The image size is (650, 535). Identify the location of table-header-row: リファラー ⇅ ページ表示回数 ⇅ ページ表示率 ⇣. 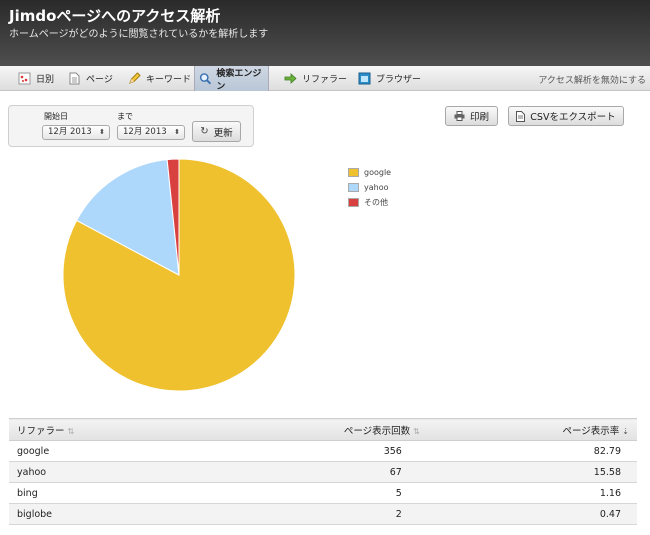
(323, 429).